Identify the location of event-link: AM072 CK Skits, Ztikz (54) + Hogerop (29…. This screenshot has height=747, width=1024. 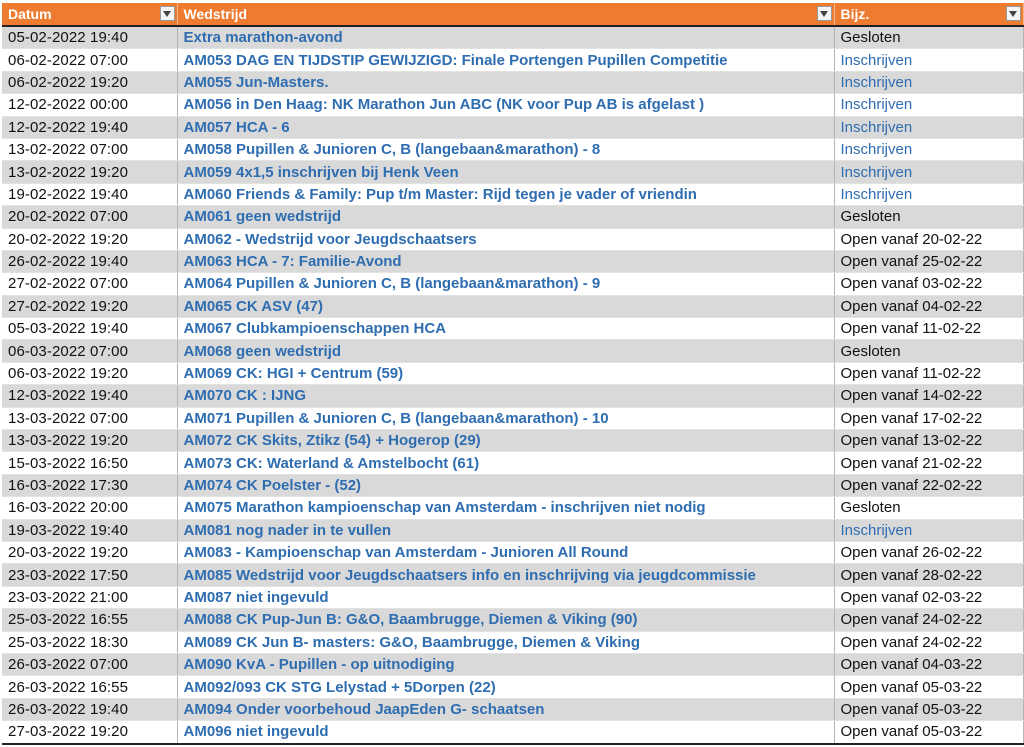
(332, 440).